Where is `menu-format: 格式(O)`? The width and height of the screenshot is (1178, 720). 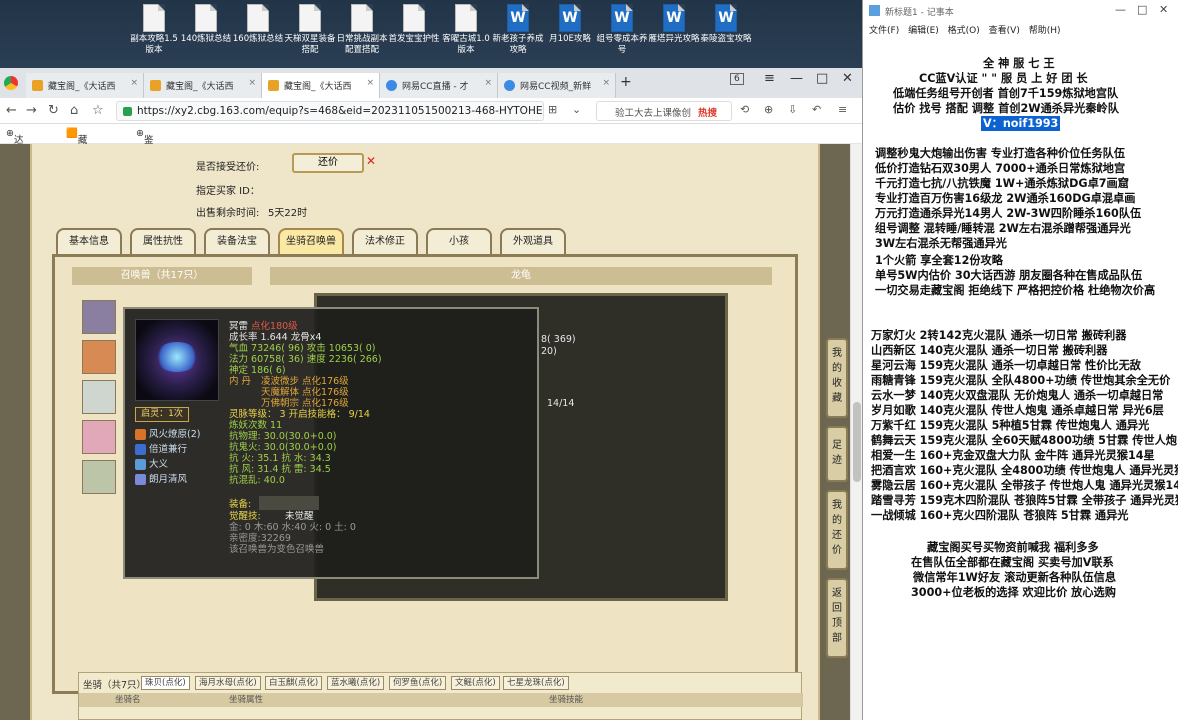
menu-format: 格式(O) is located at coordinates (964, 31).